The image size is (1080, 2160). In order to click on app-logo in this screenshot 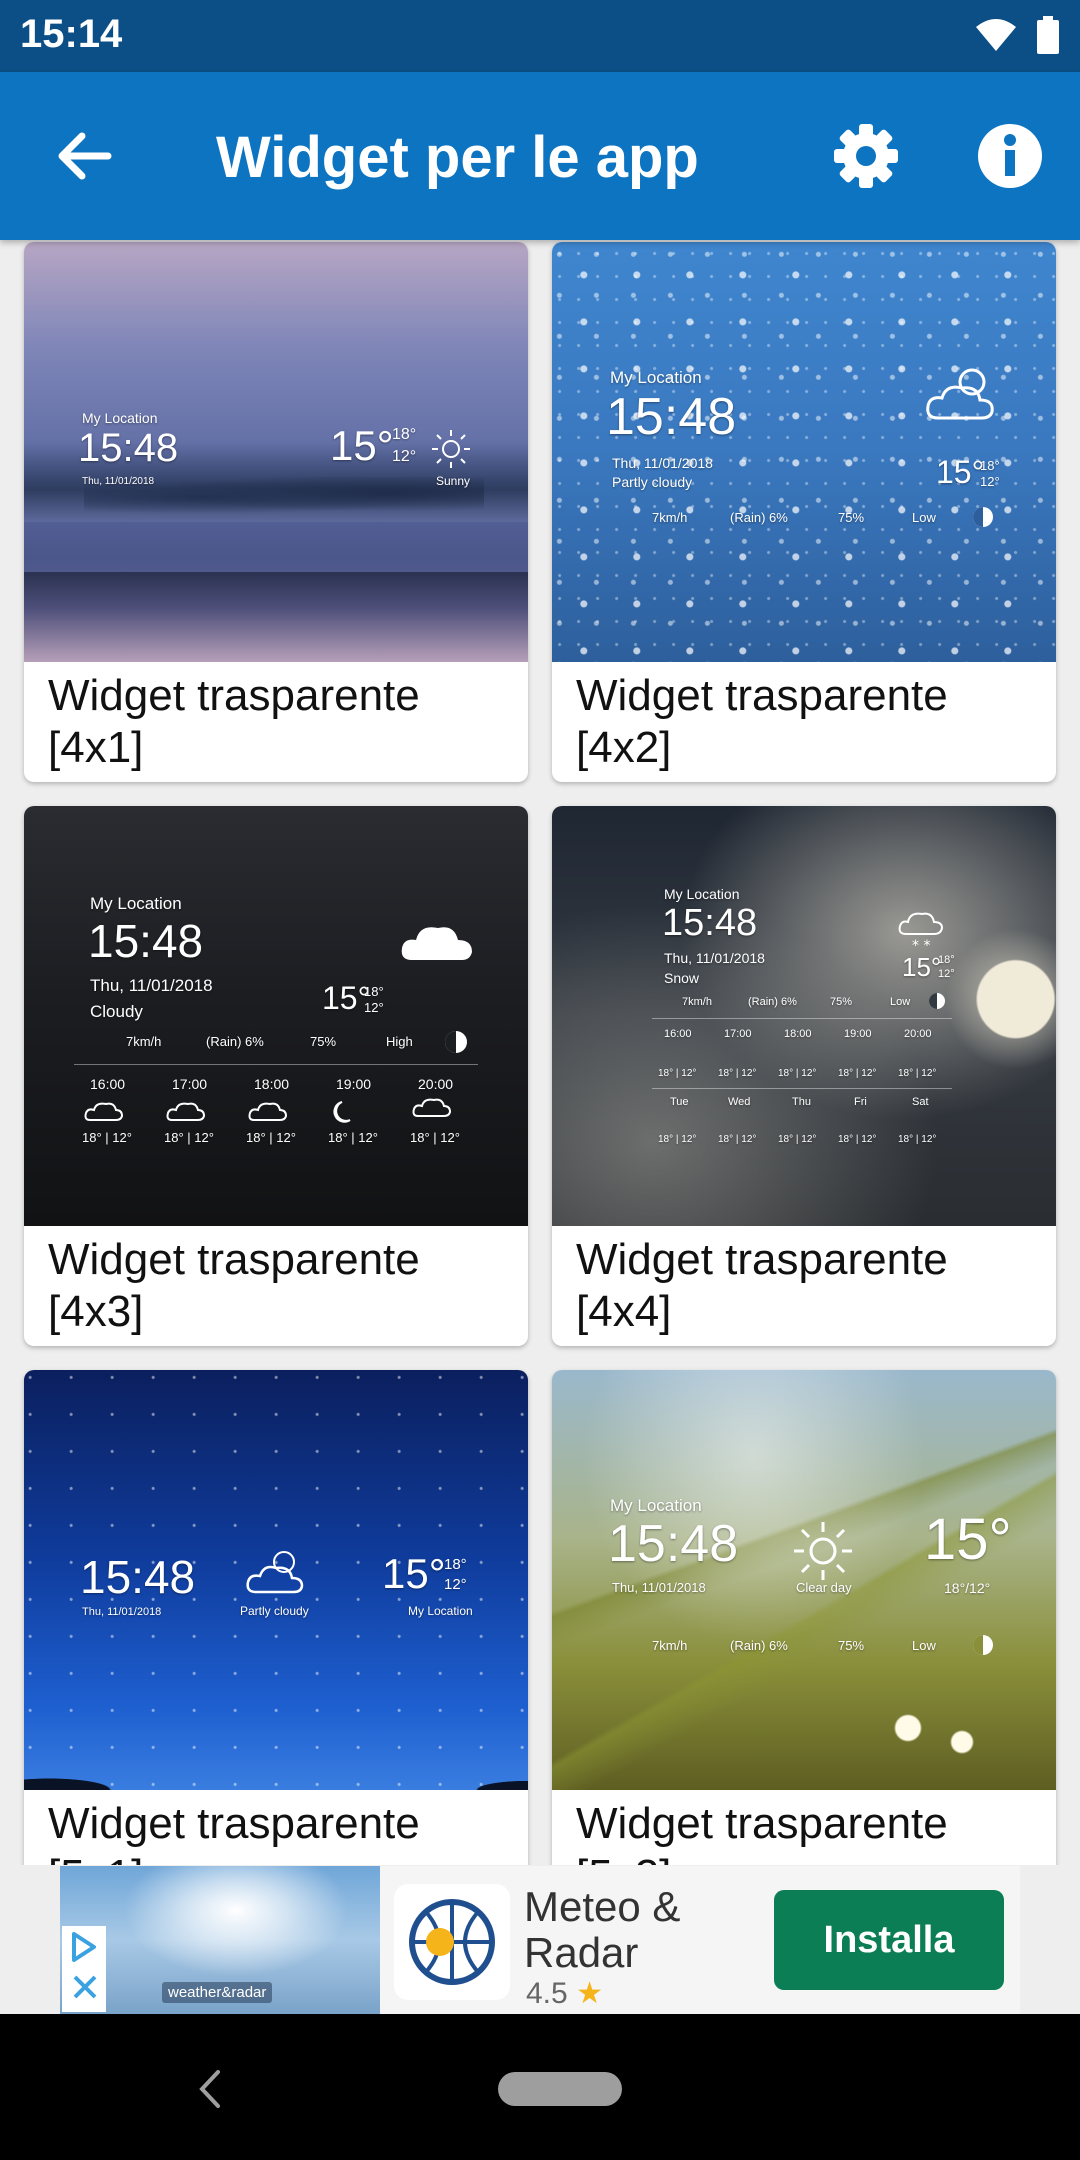, I will do `click(452, 1942)`.